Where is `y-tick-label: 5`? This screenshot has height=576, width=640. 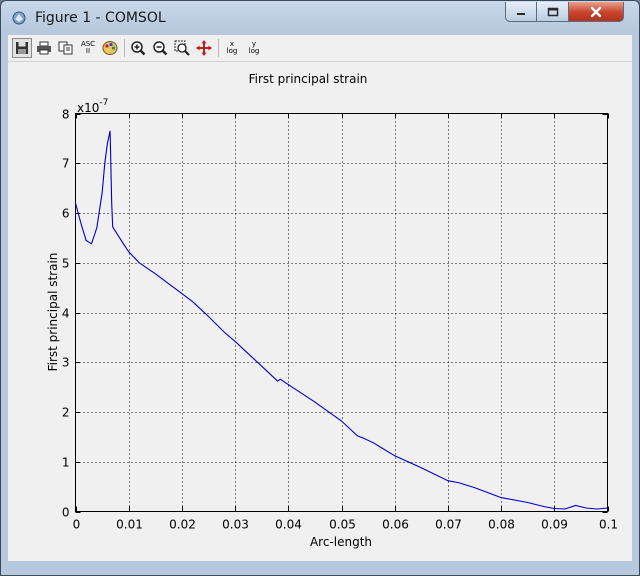 y-tick-label: 5 is located at coordinates (66, 264).